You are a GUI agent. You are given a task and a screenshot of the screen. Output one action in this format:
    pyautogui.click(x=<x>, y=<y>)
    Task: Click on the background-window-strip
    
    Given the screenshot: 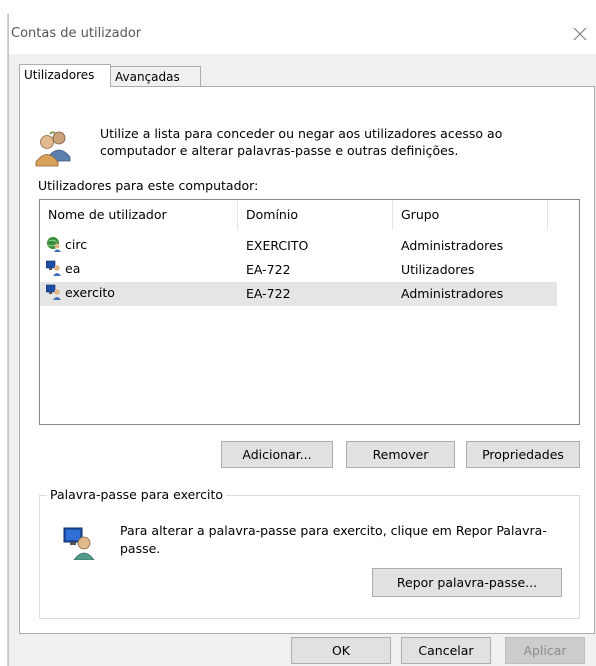 What is the action you would take?
    pyautogui.click(x=298, y=7)
    